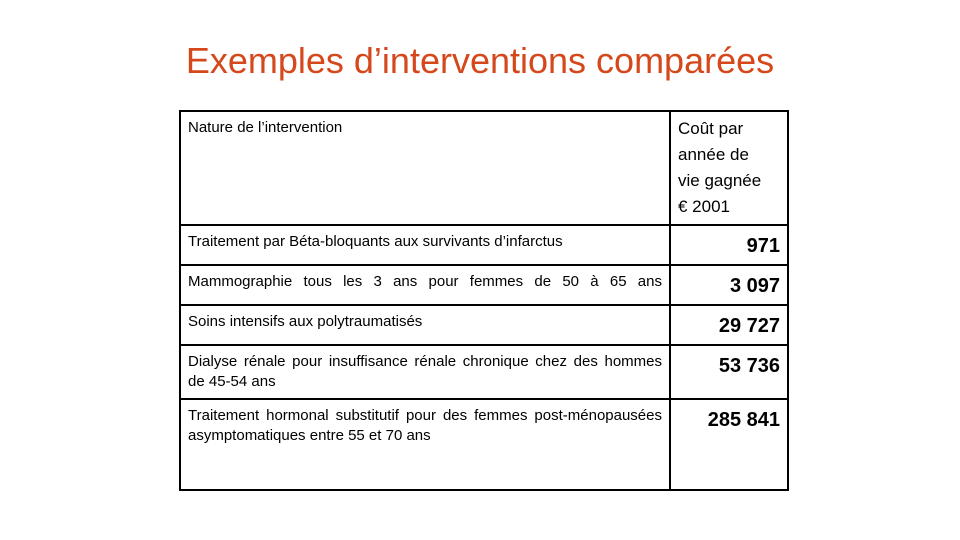 This screenshot has height=540, width=960. Describe the element at coordinates (729, 444) in the screenshot. I see `cost-value: 285 841` at that location.